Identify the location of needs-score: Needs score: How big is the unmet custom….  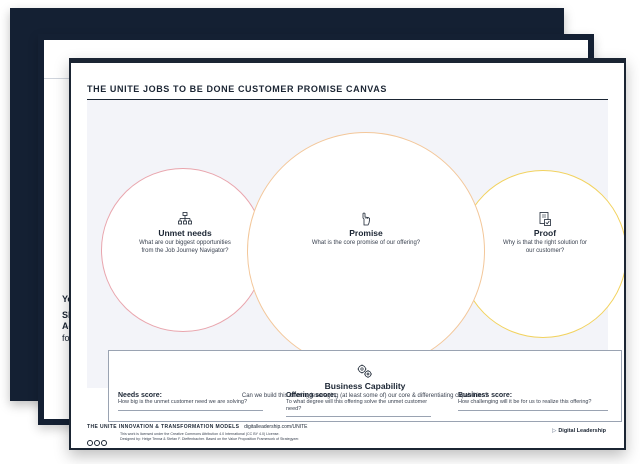
(190, 401).